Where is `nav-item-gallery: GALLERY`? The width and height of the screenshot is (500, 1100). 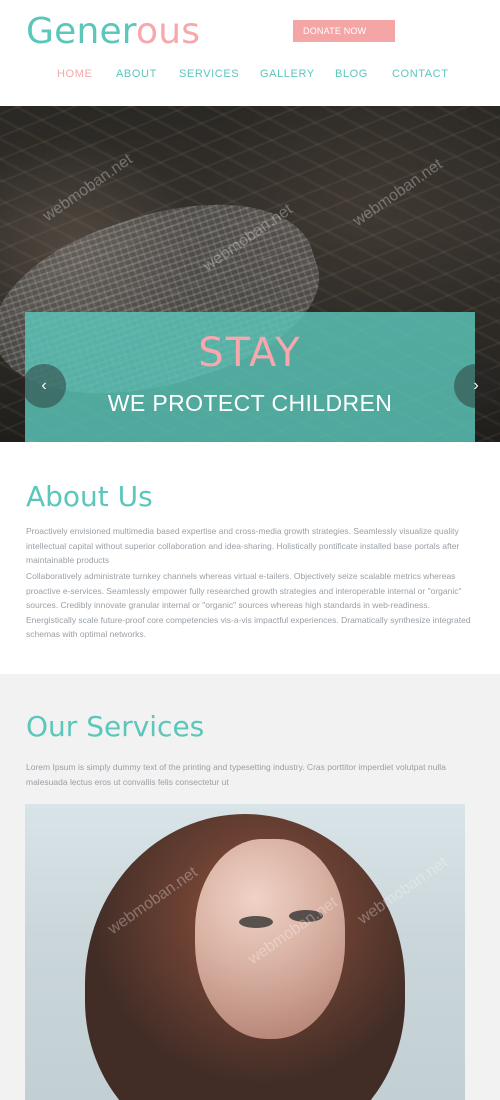
nav-item-gallery: GALLERY is located at coordinates (287, 74).